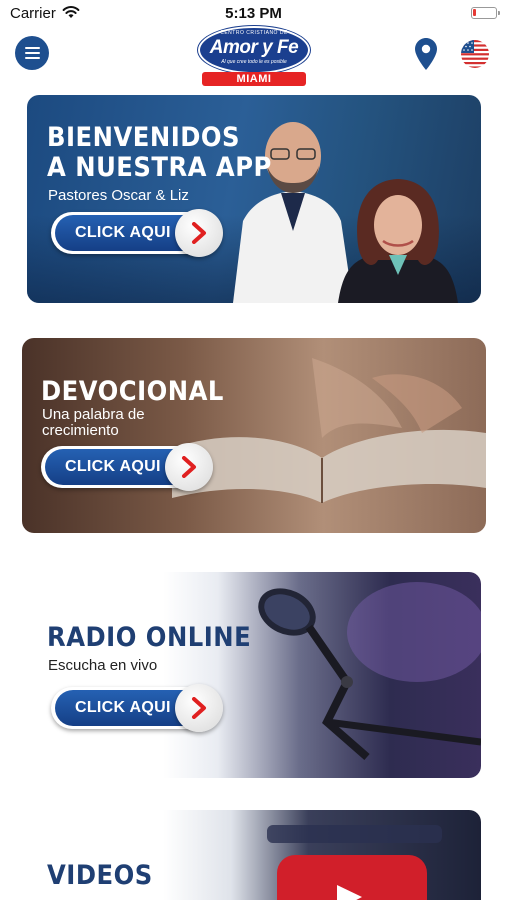  Describe the element at coordinates (254, 855) in the screenshot. I see `videos-card: VIDEOS` at that location.